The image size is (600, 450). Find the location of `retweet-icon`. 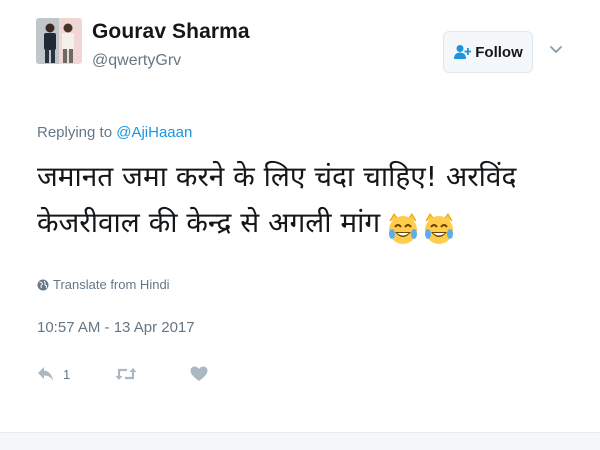

retweet-icon is located at coordinates (126, 374).